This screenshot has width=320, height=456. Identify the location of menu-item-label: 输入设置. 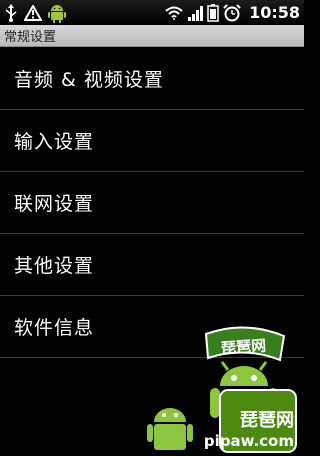
(54, 142).